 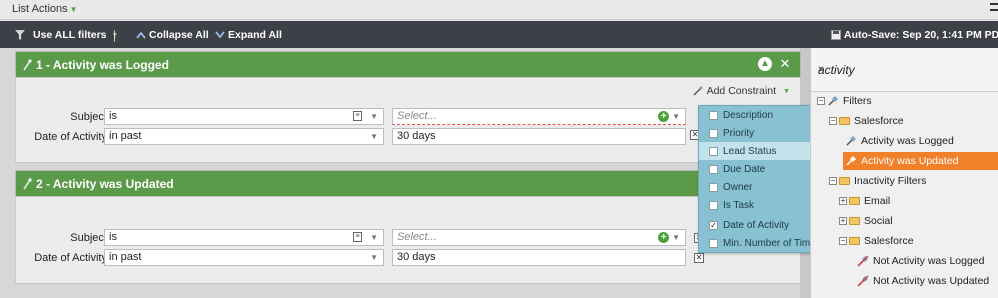 What do you see at coordinates (765, 64) in the screenshot?
I see `move-up-button: ▲` at bounding box center [765, 64].